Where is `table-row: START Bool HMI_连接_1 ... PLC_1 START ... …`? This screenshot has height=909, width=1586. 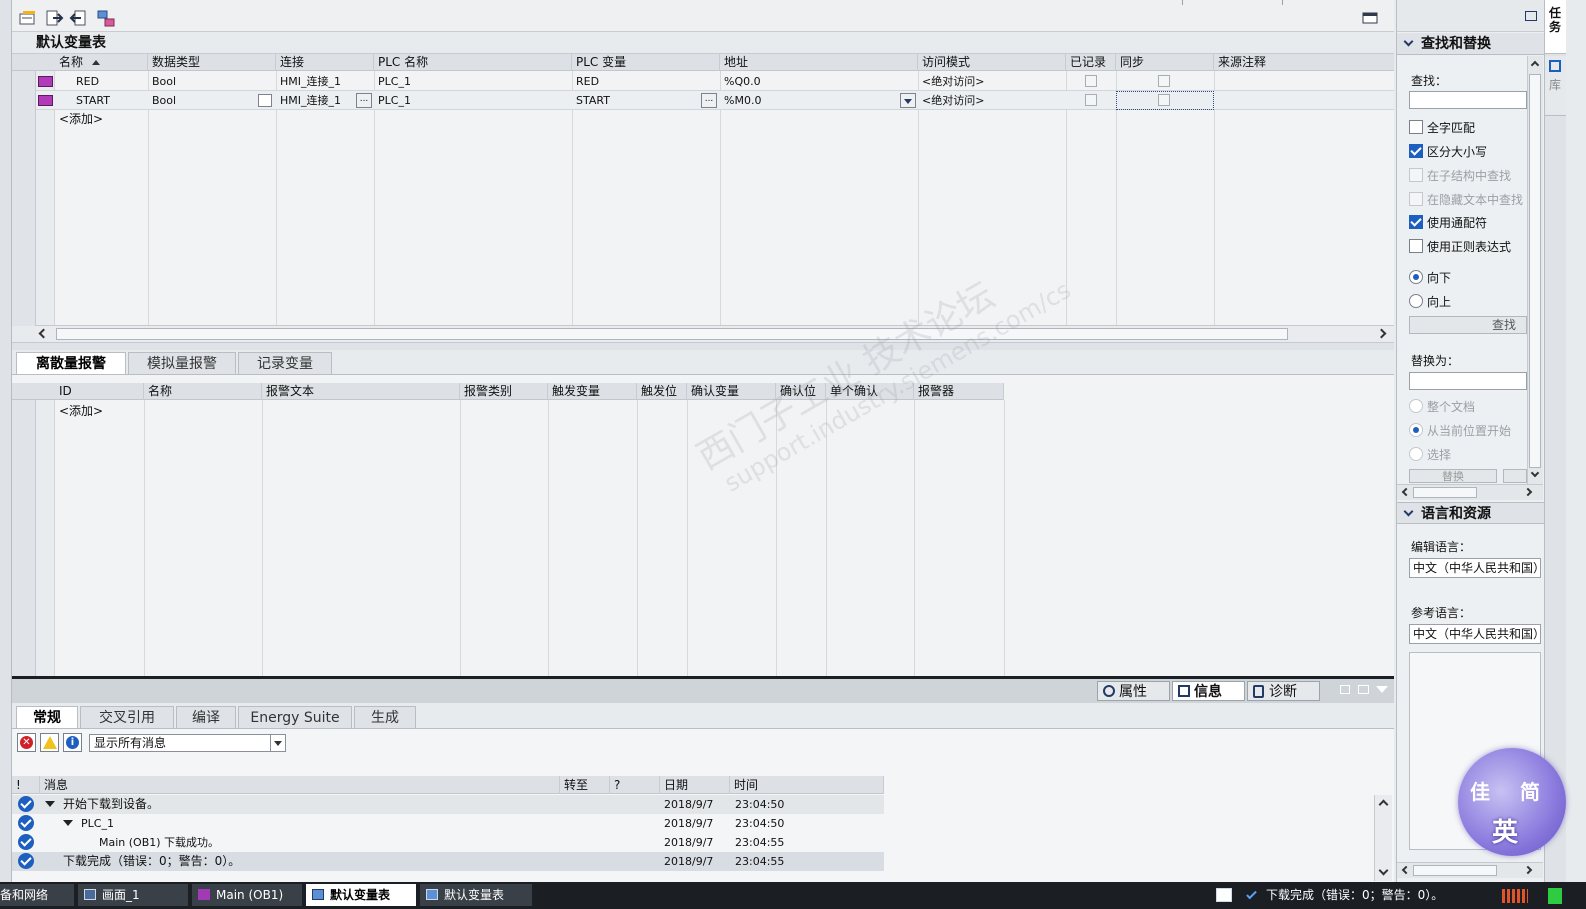 table-row: START Bool HMI_连接_1 ... PLC_1 START ... … is located at coordinates (715, 100).